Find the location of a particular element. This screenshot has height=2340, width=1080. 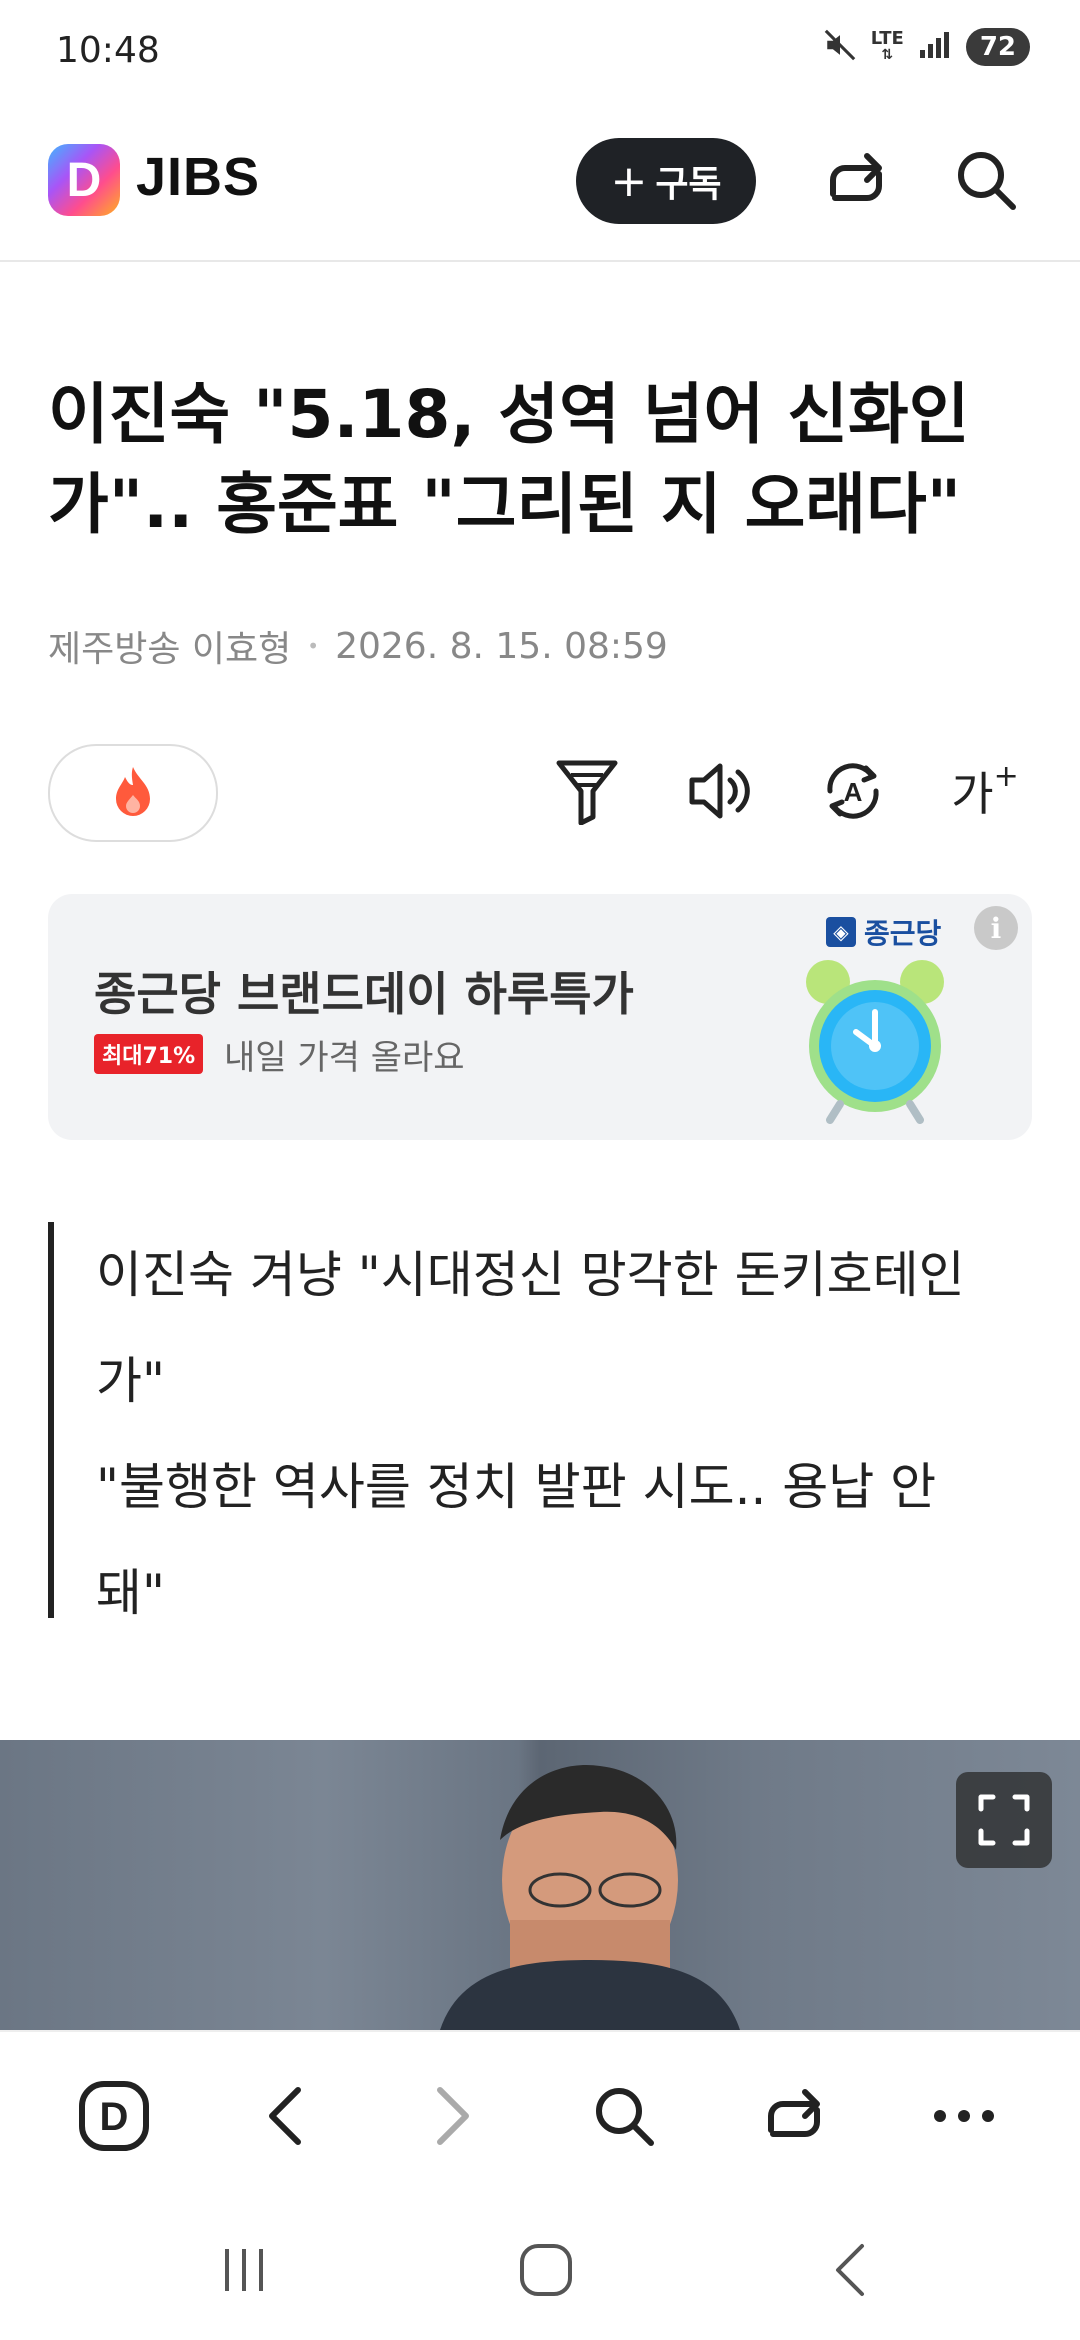

ad-subtitle: 내일 가격 올라요 is located at coordinates (344, 1058).